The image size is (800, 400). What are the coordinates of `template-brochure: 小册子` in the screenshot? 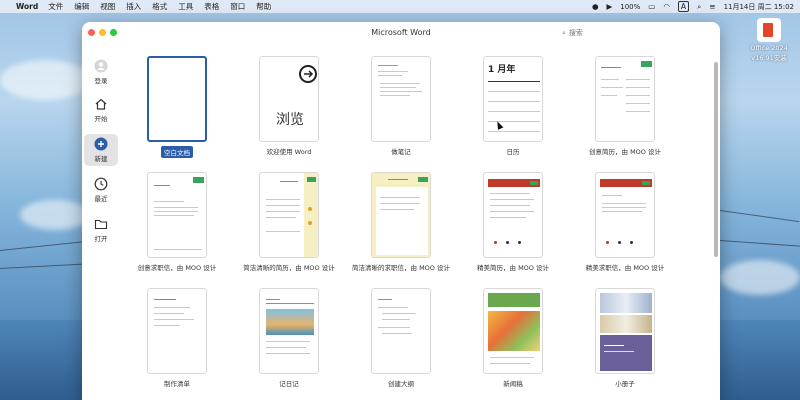 It's located at (625, 338).